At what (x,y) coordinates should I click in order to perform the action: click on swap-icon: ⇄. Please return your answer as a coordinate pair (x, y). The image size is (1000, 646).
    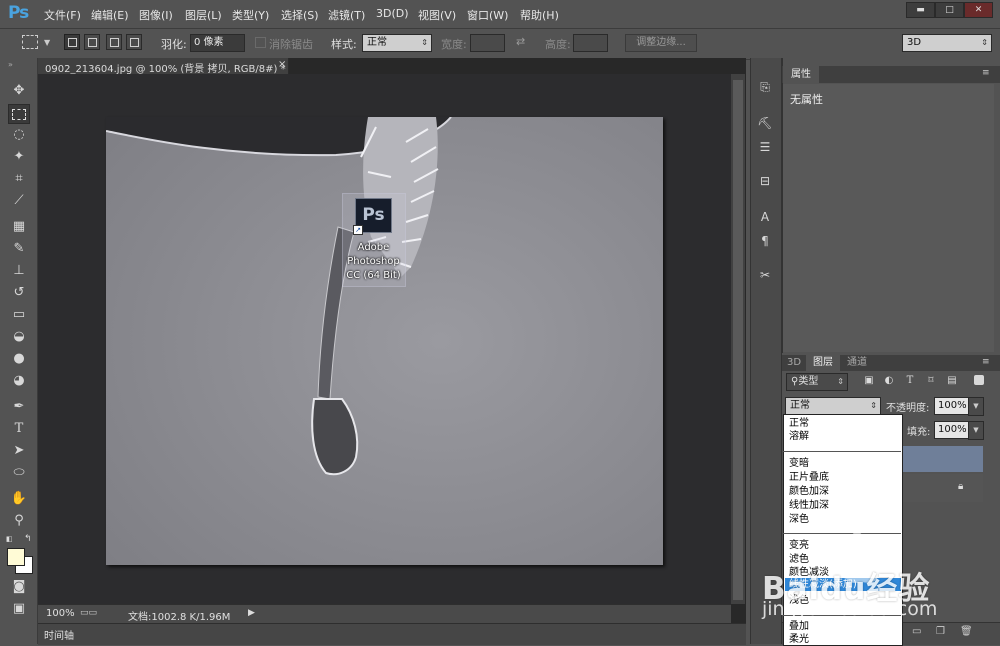
    Looking at the image, I should click on (520, 41).